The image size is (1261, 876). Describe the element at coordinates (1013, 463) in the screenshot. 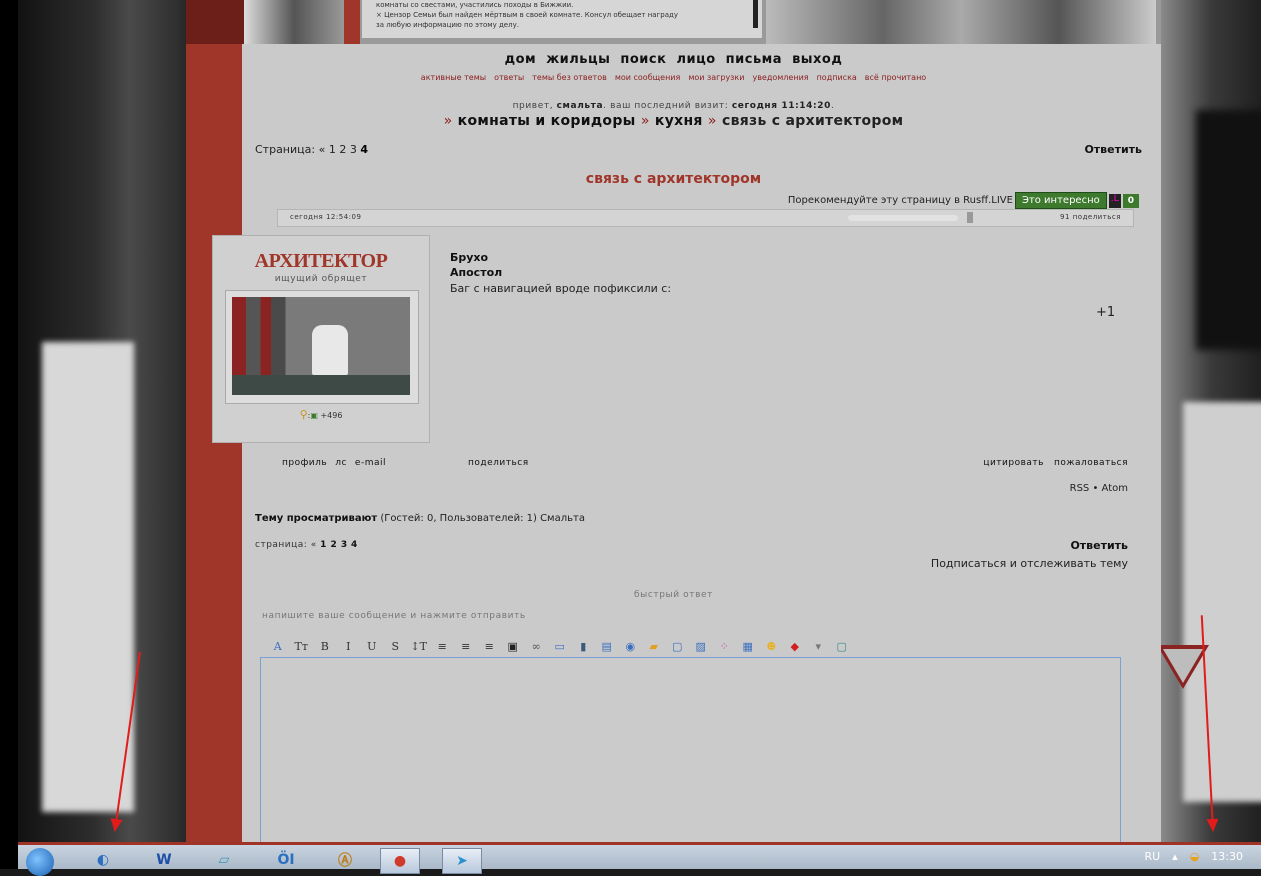

I see `link-quote: цитировать` at that location.